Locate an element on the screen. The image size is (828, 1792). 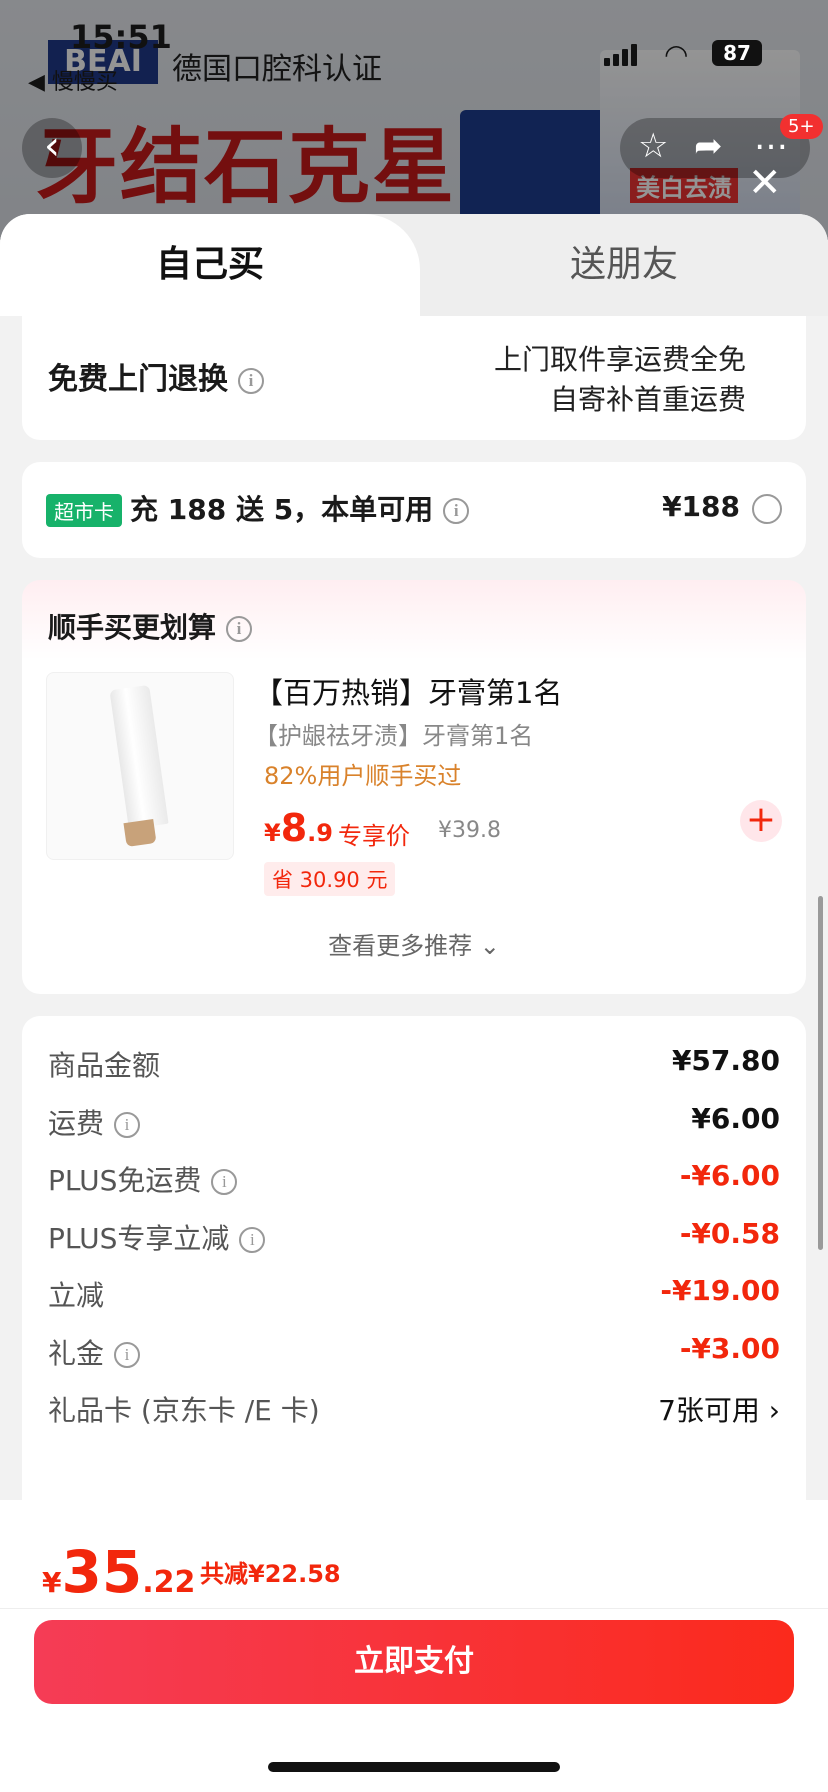
summary-label: 立减 is located at coordinates (76, 1295).